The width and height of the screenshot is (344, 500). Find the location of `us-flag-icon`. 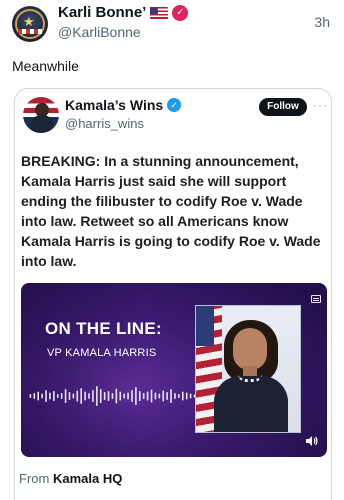

us-flag-icon is located at coordinates (159, 12).